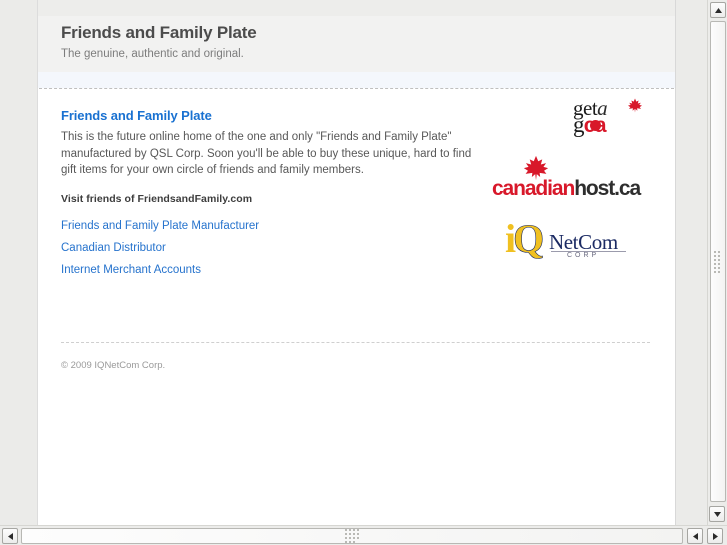 Image resolution: width=727 pixels, height=545 pixels. I want to click on header-accent-band, so click(356, 80).